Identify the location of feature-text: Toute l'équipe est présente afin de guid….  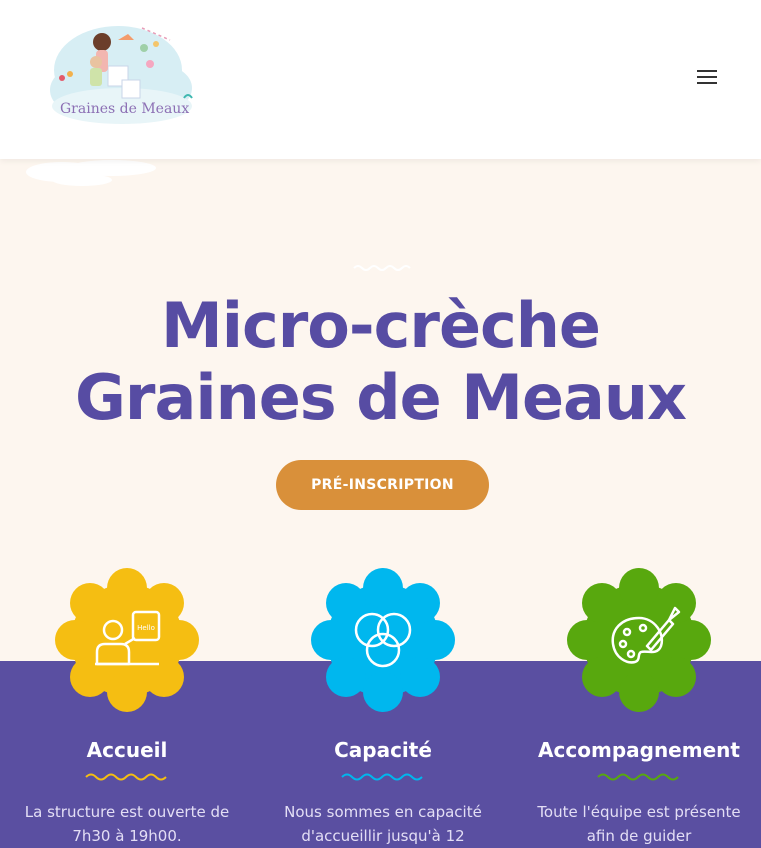
(639, 824).